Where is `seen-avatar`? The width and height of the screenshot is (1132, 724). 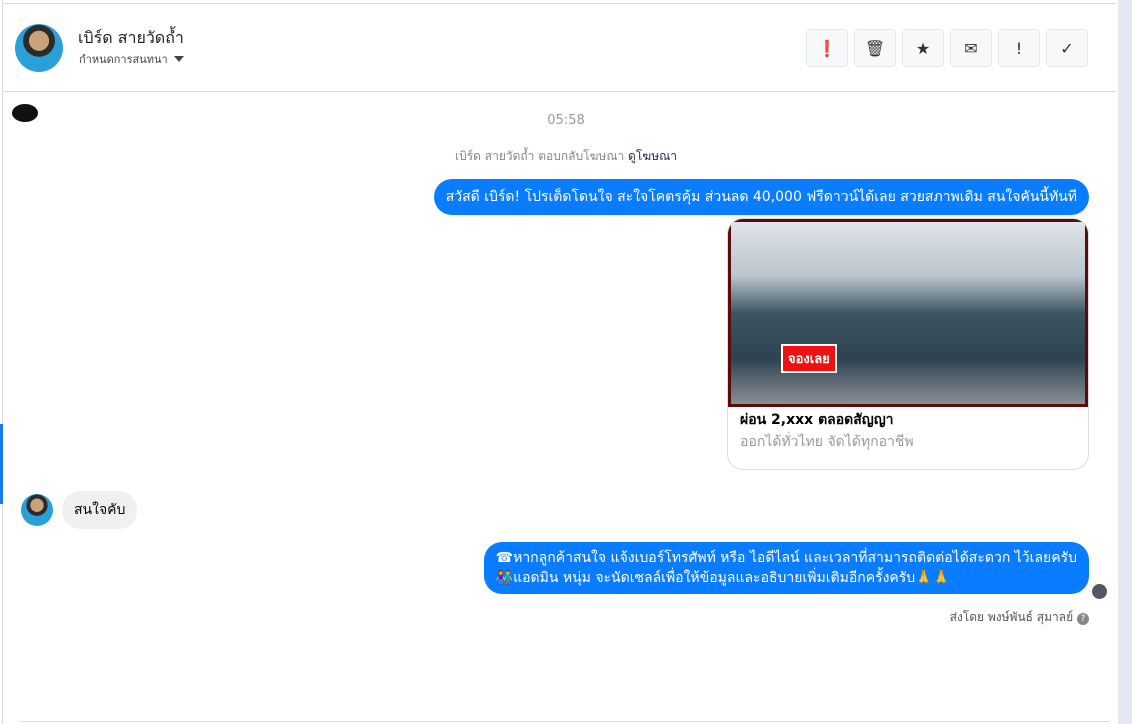
seen-avatar is located at coordinates (1099, 591).